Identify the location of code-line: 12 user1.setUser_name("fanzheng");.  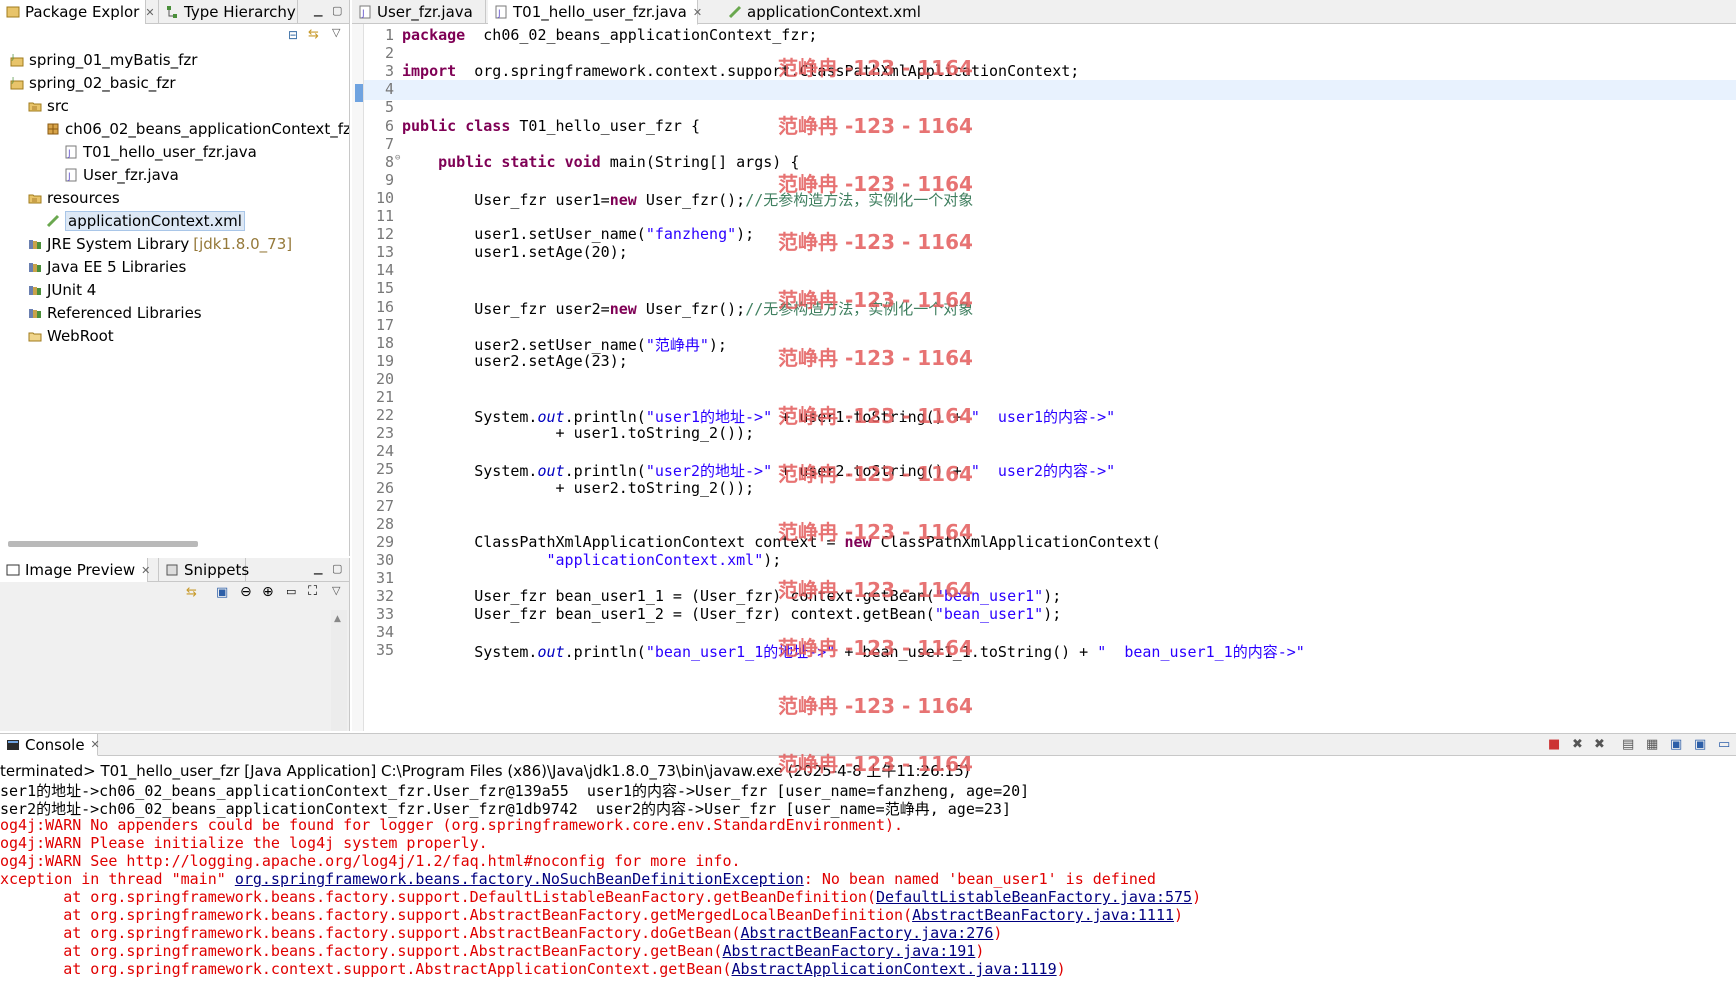
(1050, 235).